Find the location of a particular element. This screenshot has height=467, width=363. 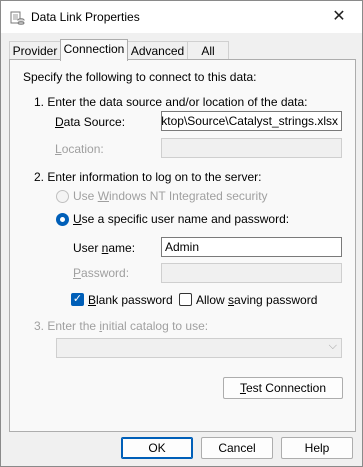

radio-windows-nt-label: Use Windows NT Integrated security is located at coordinates (170, 196).